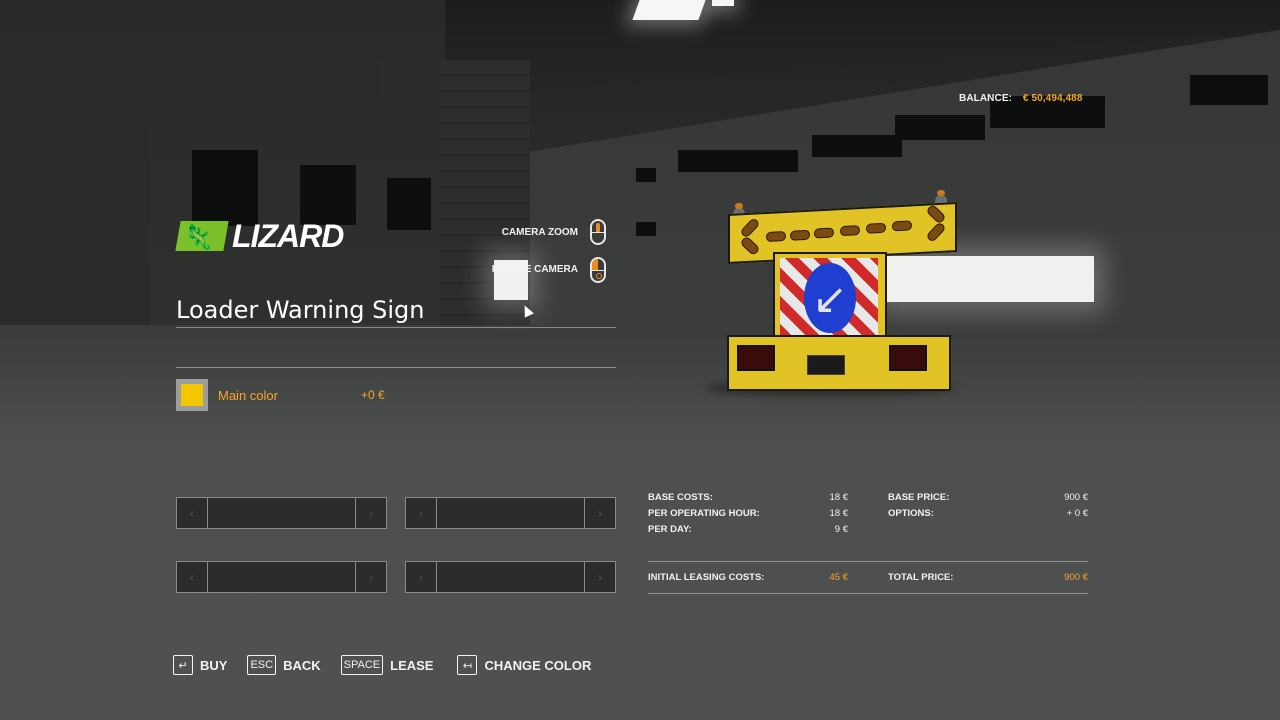  Describe the element at coordinates (680, 497) in the screenshot. I see `base-costs-label: BASE COSTS:` at that location.